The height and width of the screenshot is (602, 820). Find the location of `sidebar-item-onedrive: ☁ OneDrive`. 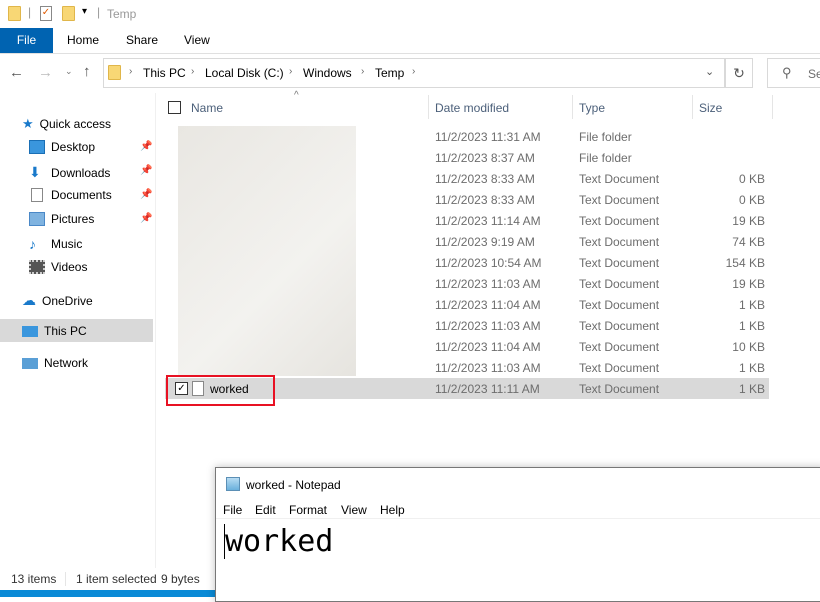

sidebar-item-onedrive: ☁ OneDrive is located at coordinates (57, 300).